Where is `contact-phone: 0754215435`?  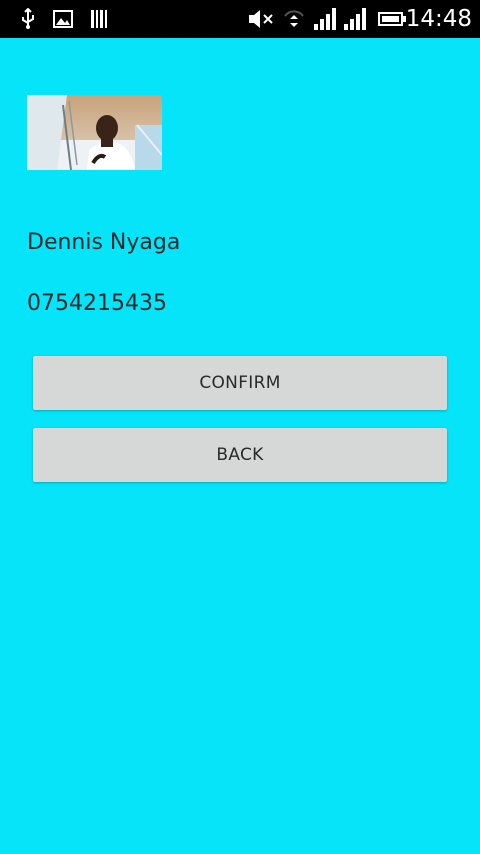 contact-phone: 0754215435 is located at coordinates (97, 303).